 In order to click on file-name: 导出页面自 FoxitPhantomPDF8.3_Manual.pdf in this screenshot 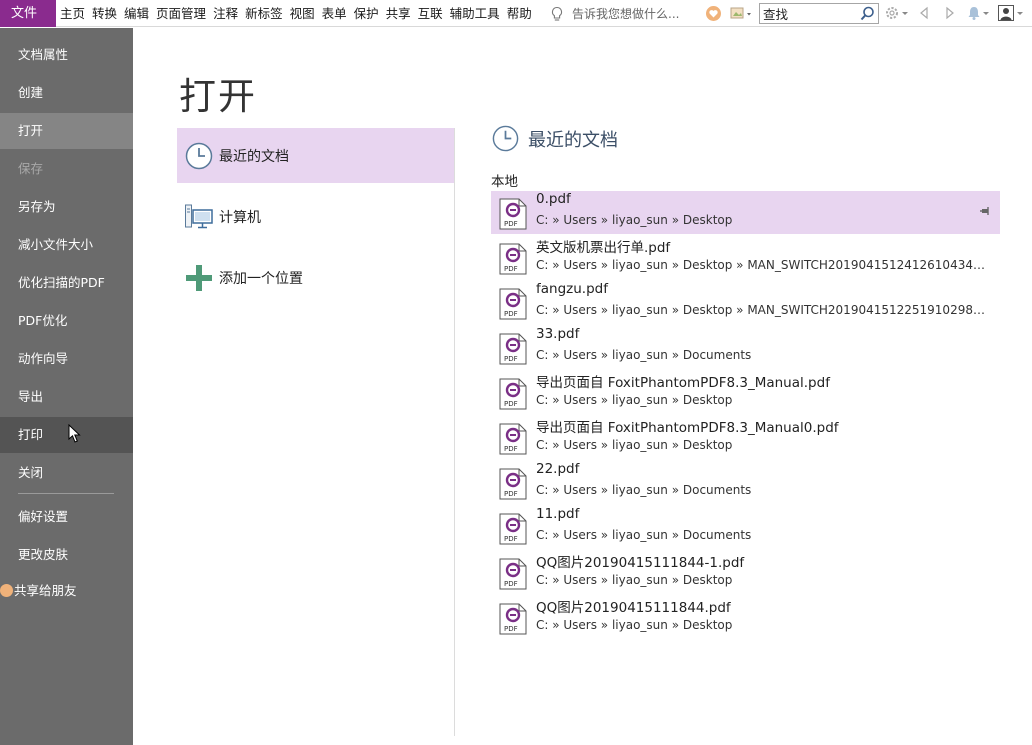, I will do `click(683, 383)`.